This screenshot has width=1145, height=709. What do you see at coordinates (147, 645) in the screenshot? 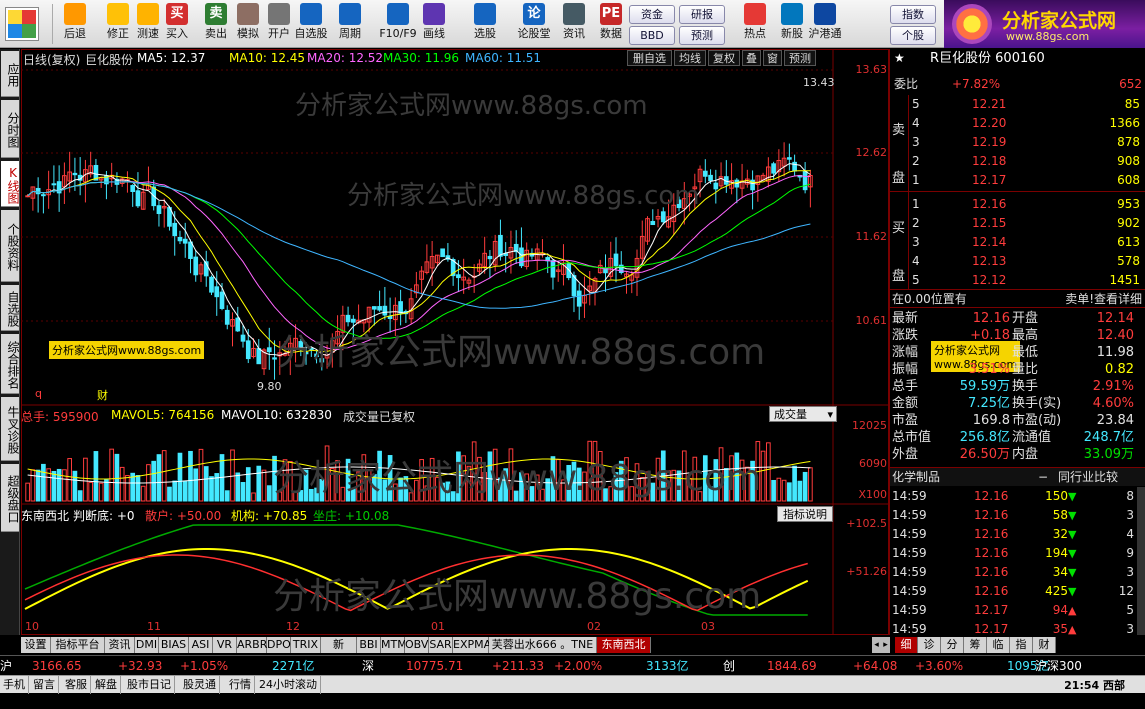
I see `indicator-tab: DMI` at bounding box center [147, 645].